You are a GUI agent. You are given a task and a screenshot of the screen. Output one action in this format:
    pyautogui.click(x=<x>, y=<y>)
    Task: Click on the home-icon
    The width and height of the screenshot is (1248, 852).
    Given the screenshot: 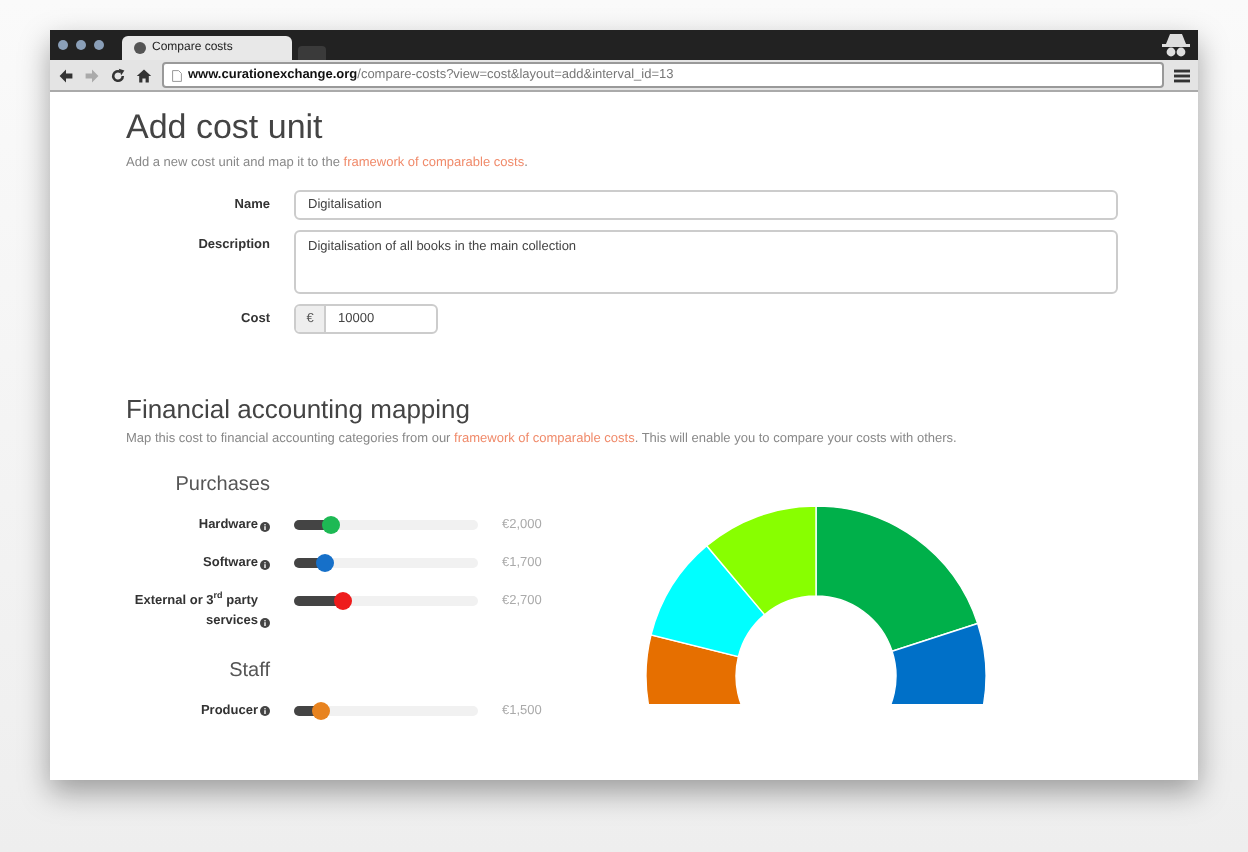 What is the action you would take?
    pyautogui.click(x=144, y=75)
    